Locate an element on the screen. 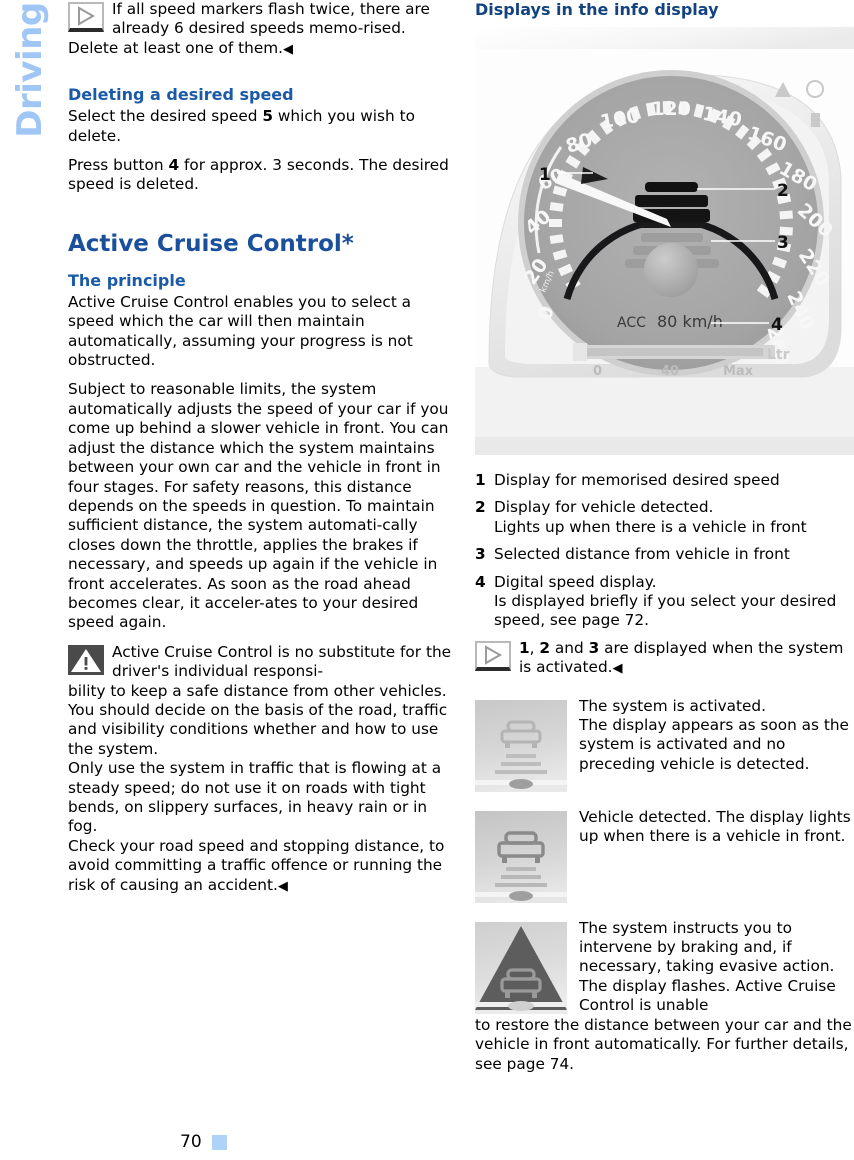 The height and width of the screenshot is (1160, 854). legend-text: Selected distance from vehicle in front is located at coordinates (642, 554).